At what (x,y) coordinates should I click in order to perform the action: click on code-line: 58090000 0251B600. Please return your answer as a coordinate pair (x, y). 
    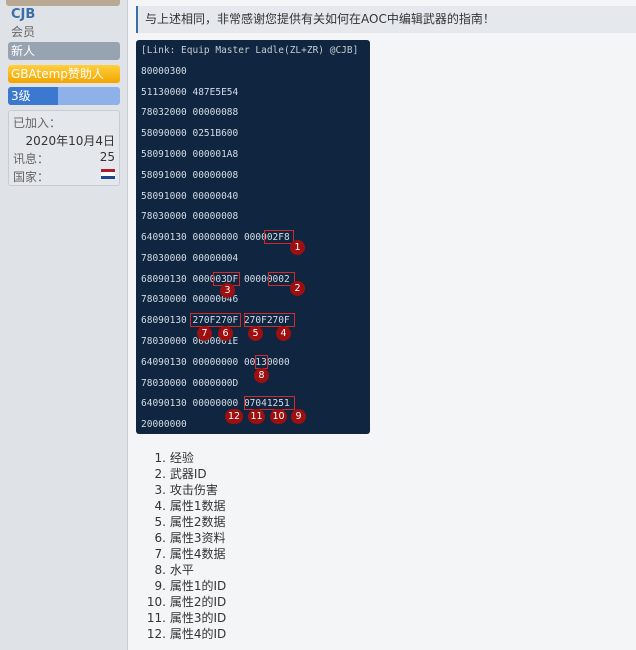
    Looking at the image, I should click on (190, 133).